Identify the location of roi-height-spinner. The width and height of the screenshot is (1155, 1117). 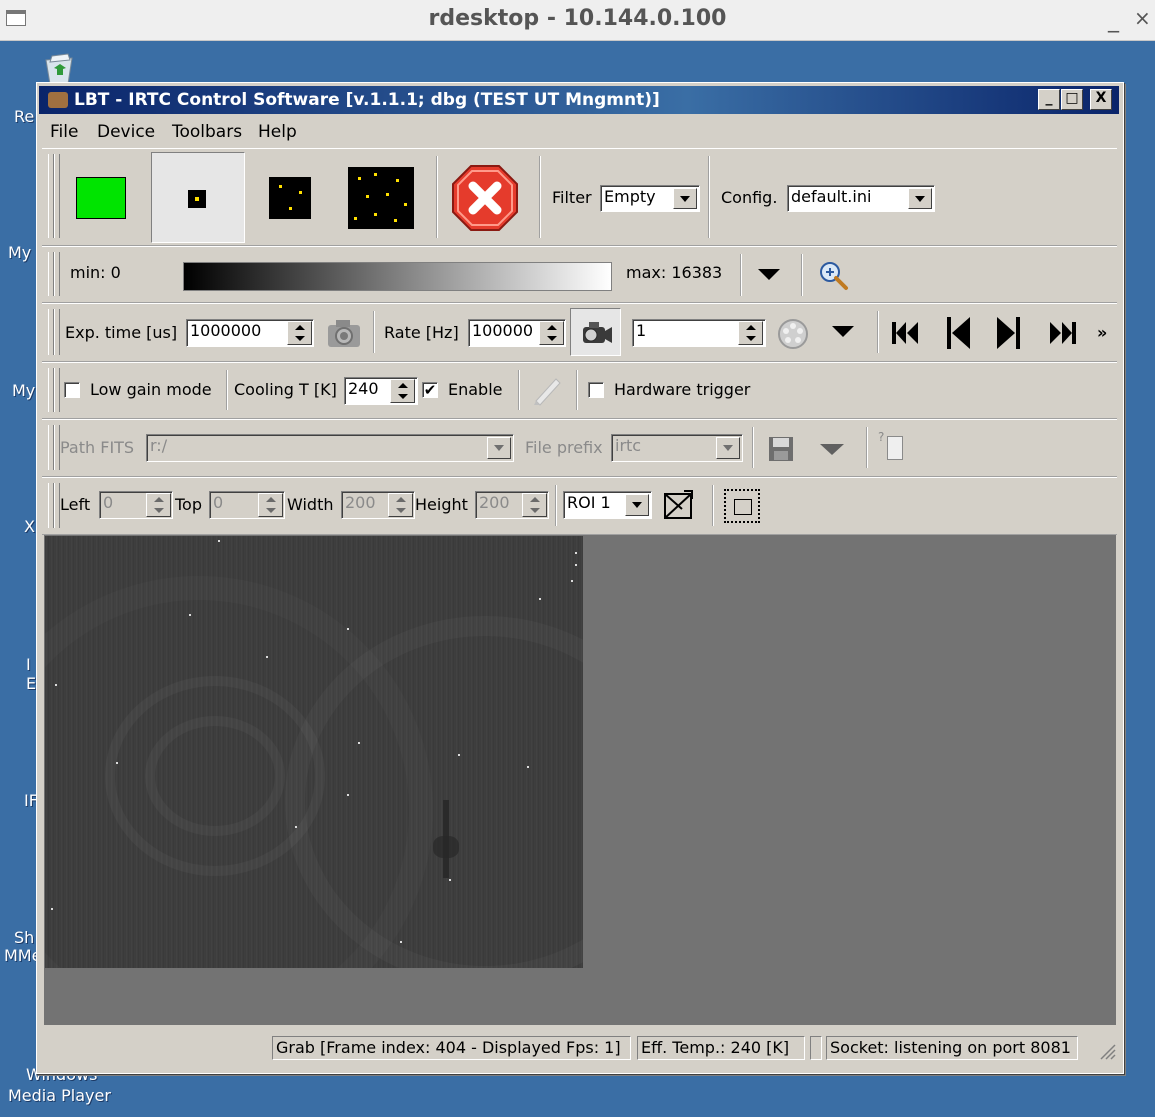
(534, 505).